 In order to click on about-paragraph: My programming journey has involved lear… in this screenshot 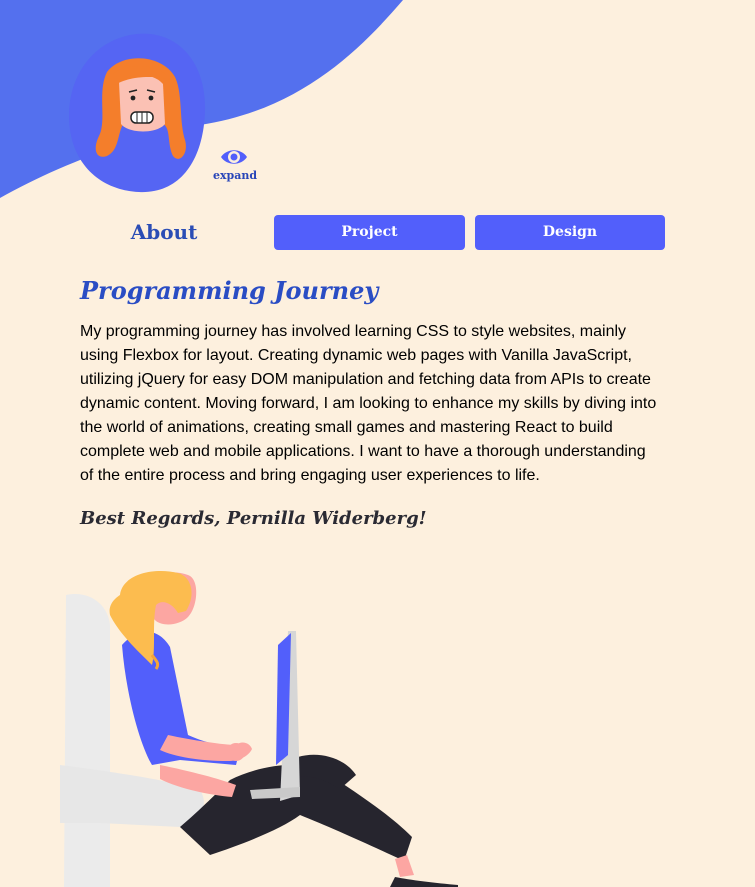, I will do `click(368, 403)`.